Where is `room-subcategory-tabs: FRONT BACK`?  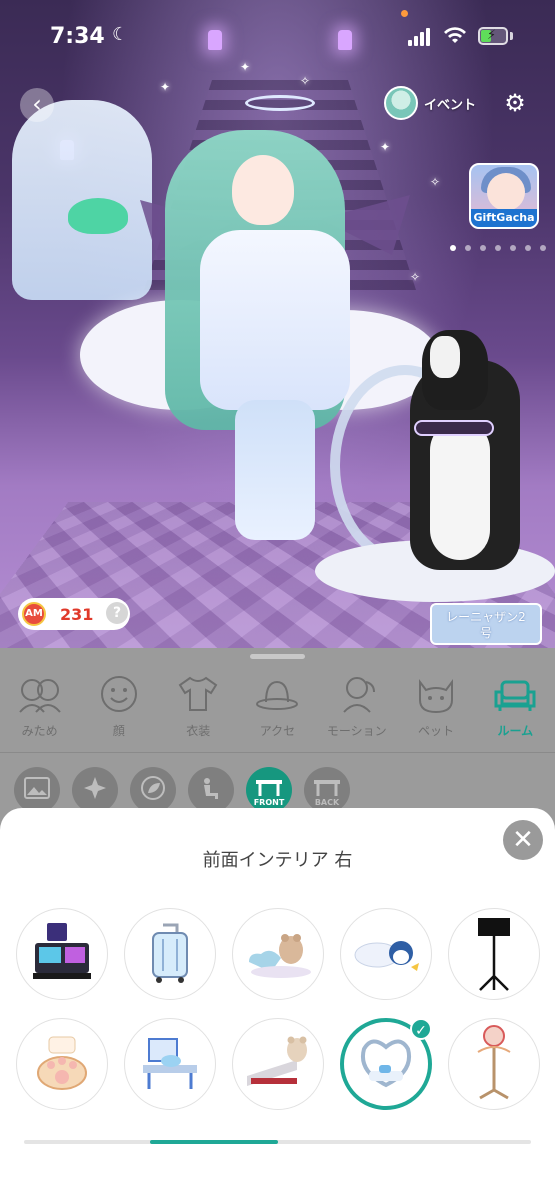 room-subcategory-tabs: FRONT BACK is located at coordinates (182, 790).